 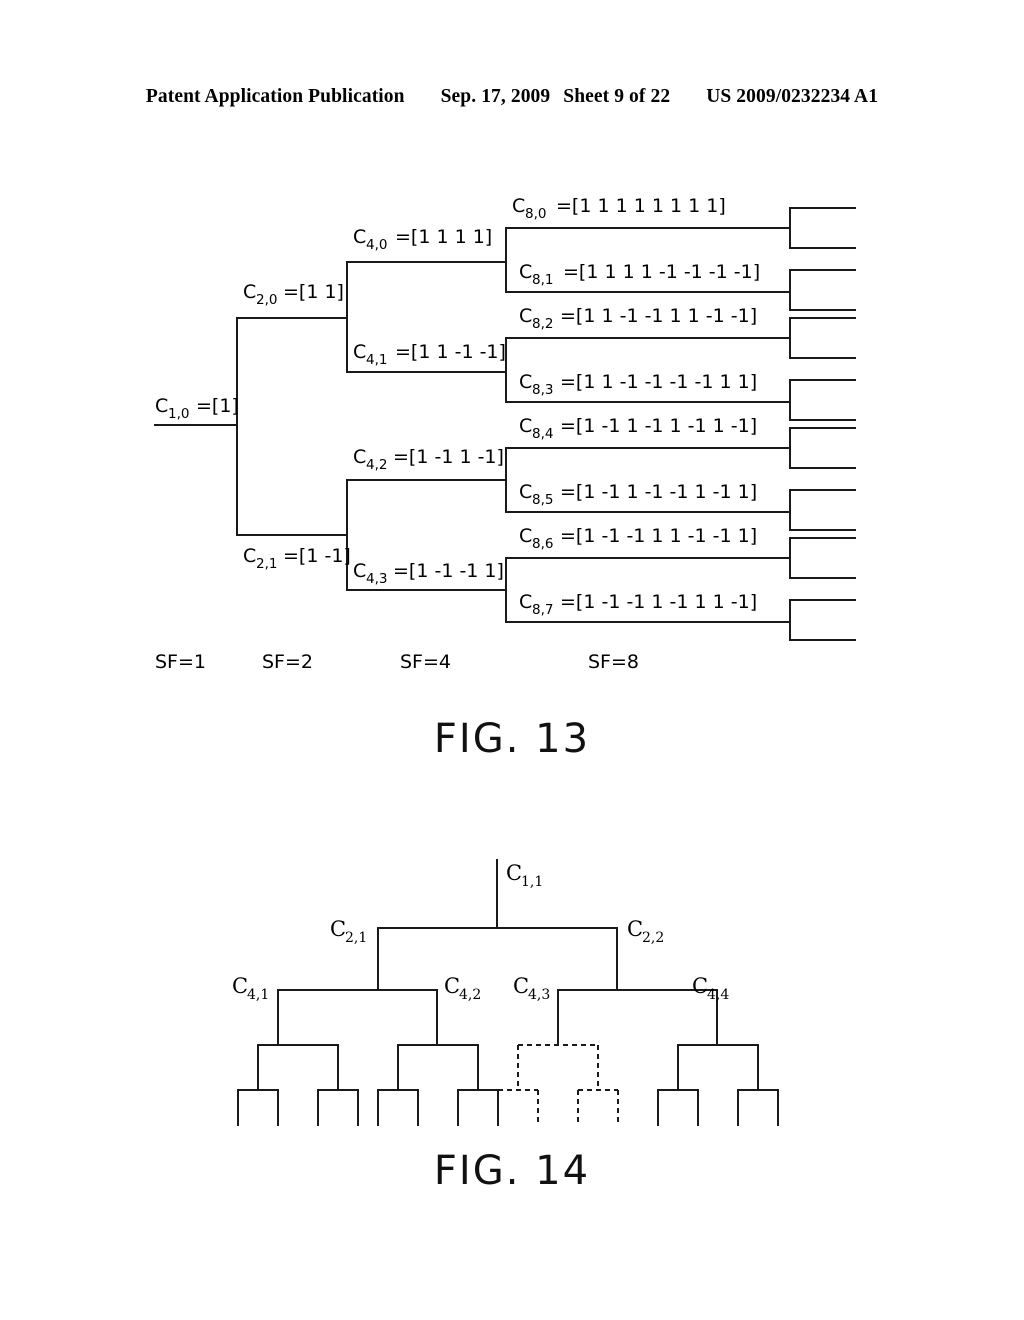 What do you see at coordinates (313, 292) in the screenshot?
I see `code-label-c2-0-value: =[1 1]` at bounding box center [313, 292].